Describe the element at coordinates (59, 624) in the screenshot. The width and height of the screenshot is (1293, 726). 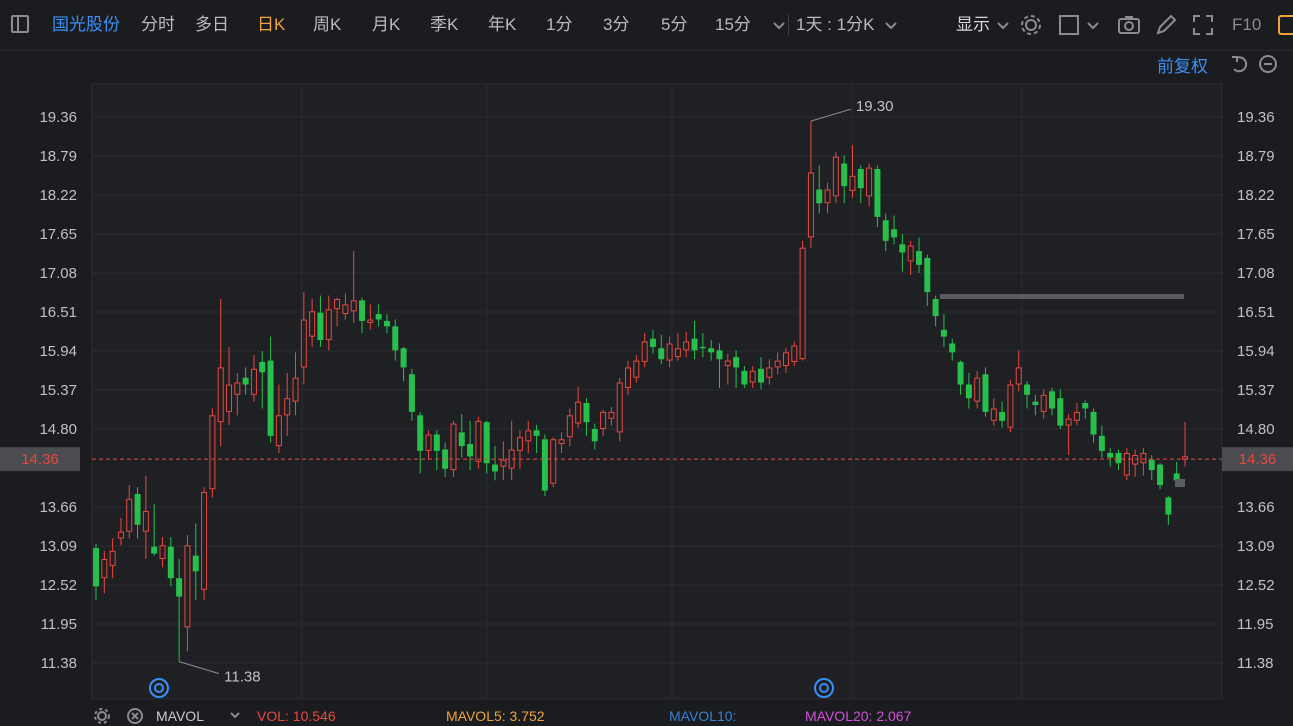
I see `y-tick-label: 11.95` at that location.